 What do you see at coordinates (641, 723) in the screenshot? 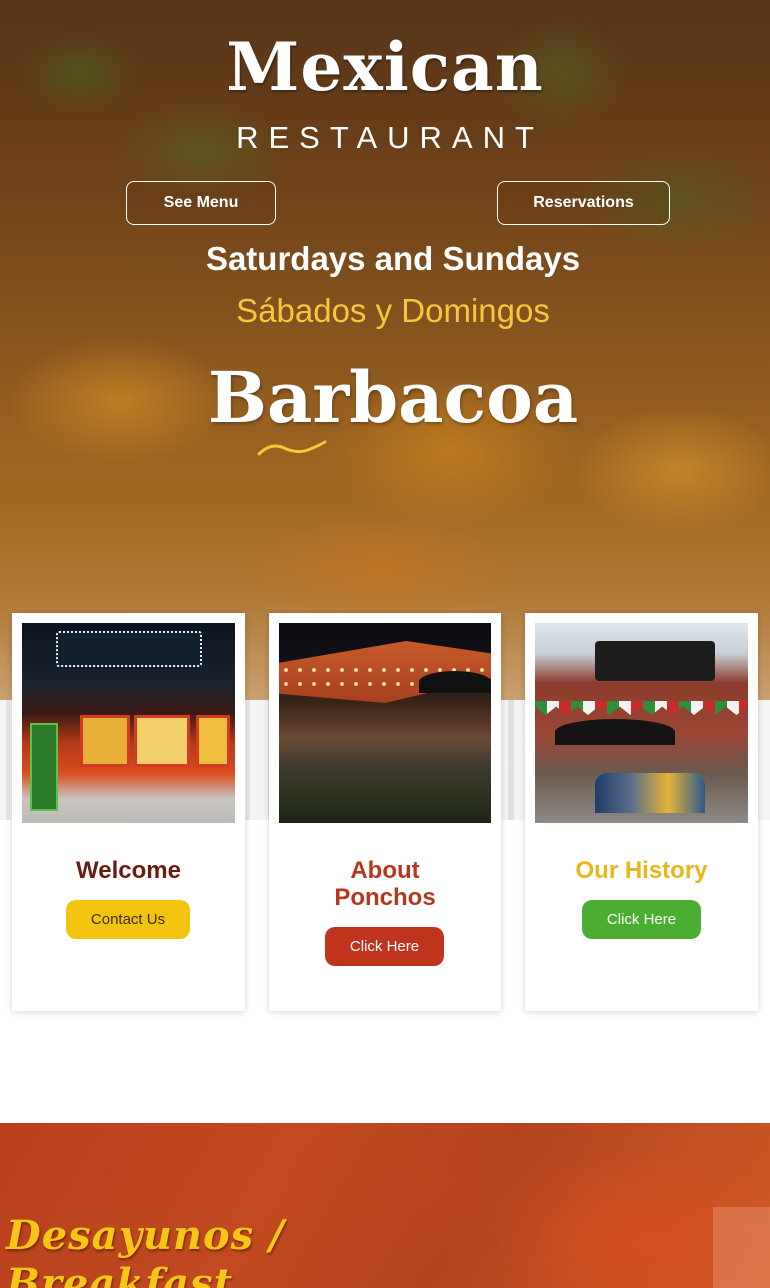
I see `exterior-photo` at bounding box center [641, 723].